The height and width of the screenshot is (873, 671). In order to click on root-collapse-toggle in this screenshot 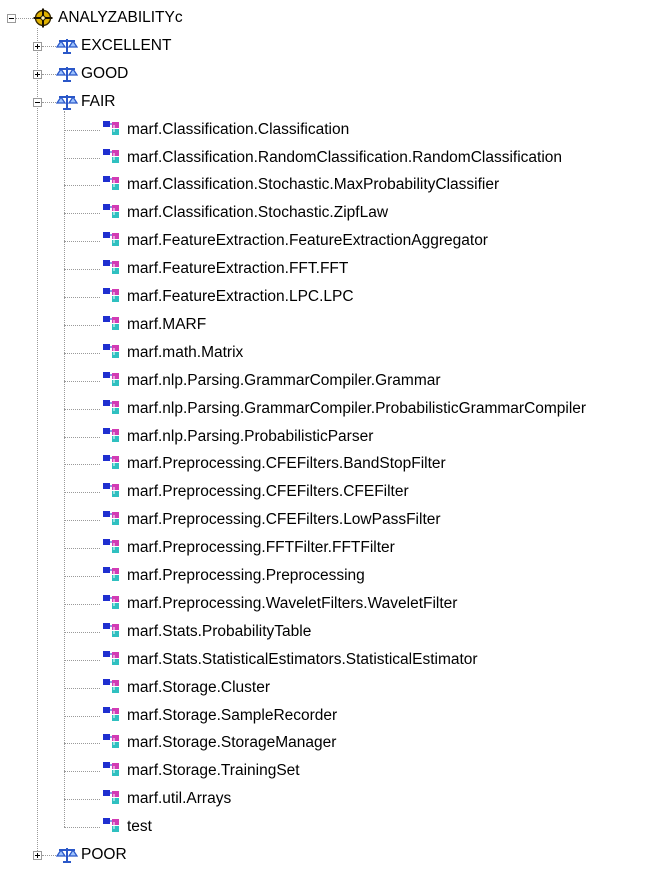, I will do `click(11, 18)`.